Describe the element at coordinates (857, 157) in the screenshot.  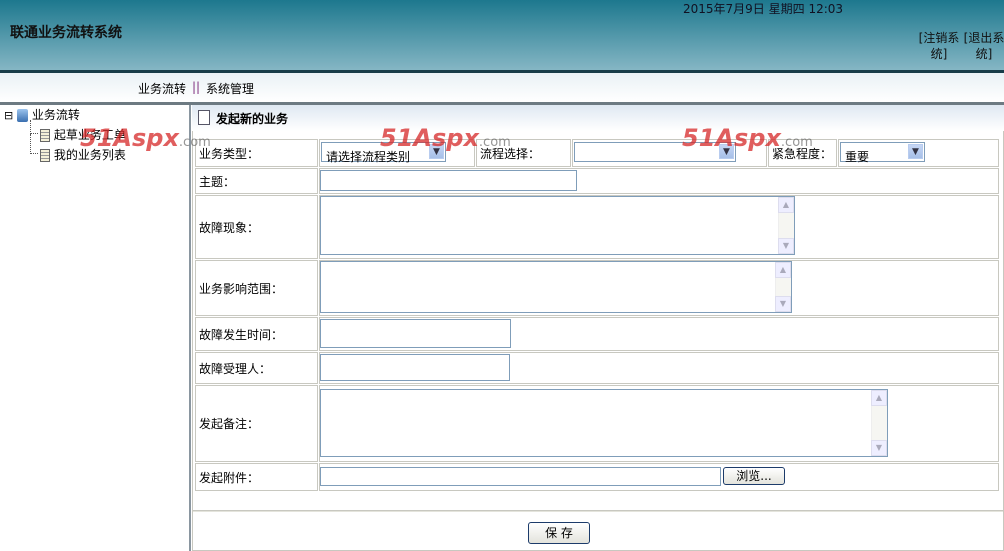
I see `select-value: 重要` at that location.